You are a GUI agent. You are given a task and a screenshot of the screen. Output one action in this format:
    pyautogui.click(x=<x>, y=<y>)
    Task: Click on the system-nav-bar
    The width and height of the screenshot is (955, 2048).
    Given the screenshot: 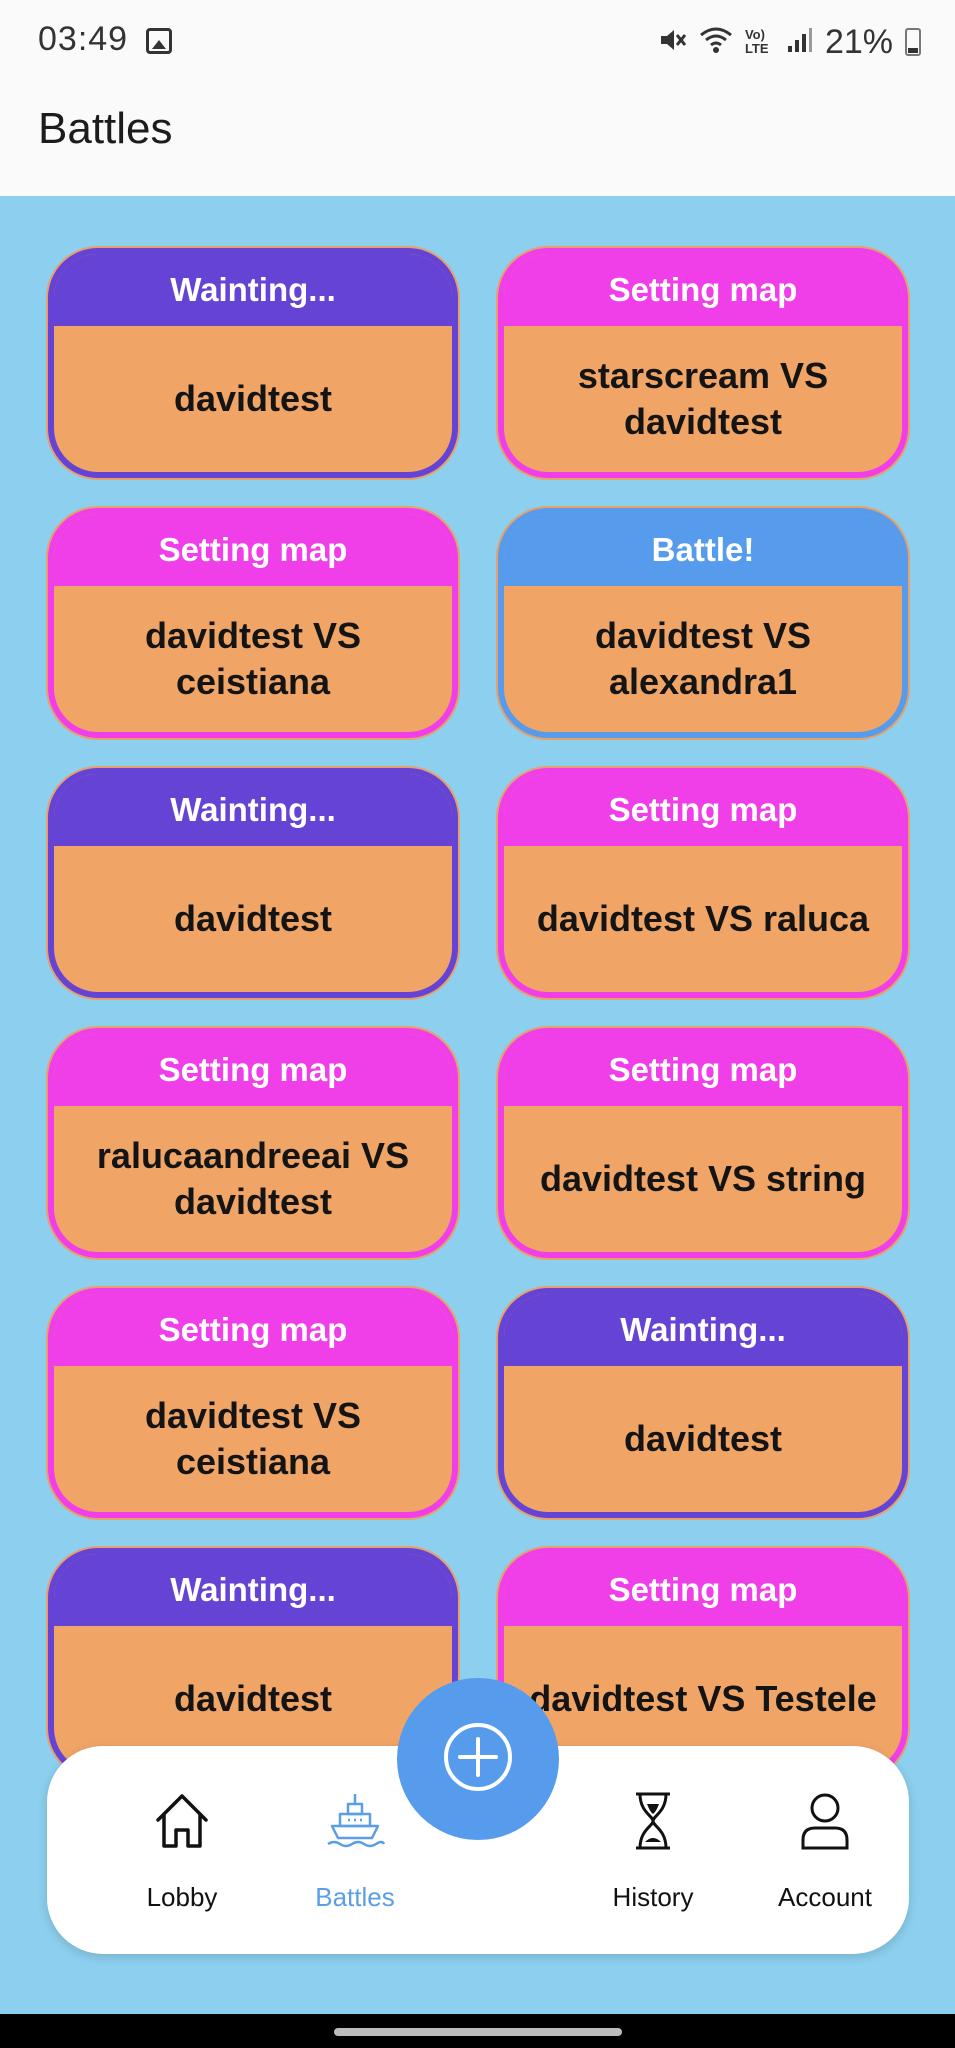 What is the action you would take?
    pyautogui.click(x=477, y=2031)
    